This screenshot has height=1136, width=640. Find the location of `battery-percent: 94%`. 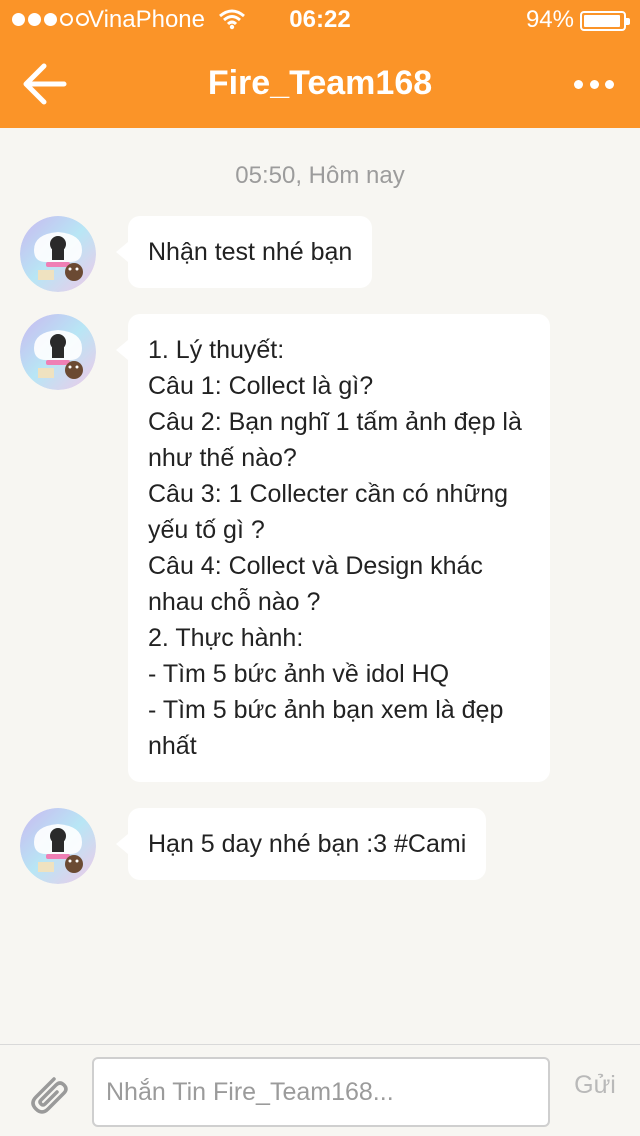

battery-percent: 94% is located at coordinates (549, 19).